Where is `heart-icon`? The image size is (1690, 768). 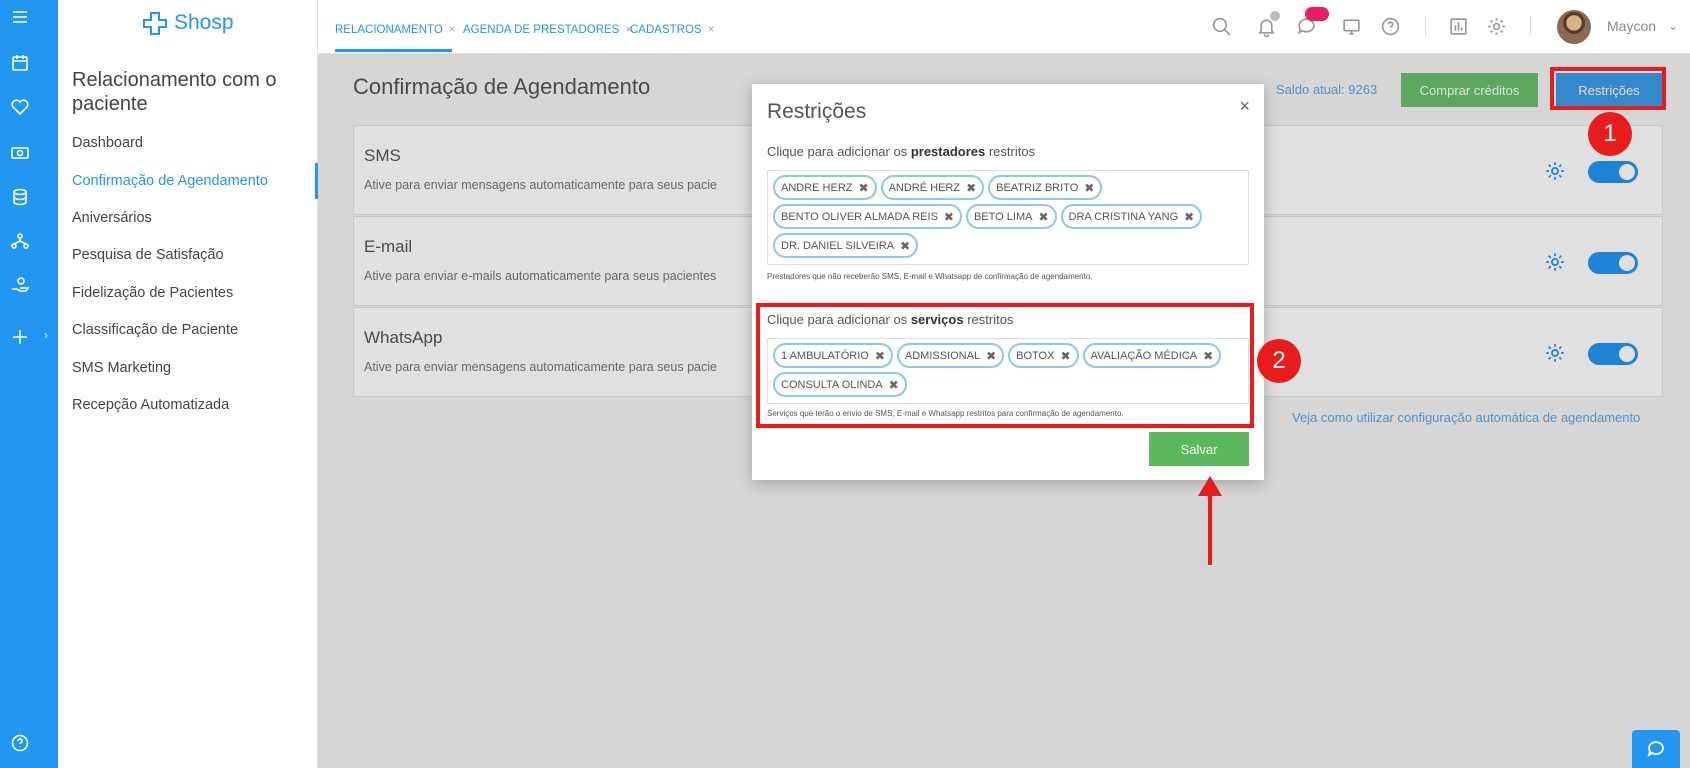 heart-icon is located at coordinates (20, 107).